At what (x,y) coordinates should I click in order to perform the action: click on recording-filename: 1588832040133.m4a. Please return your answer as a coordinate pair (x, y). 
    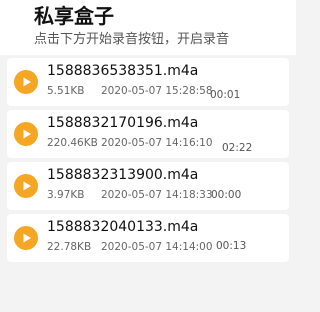
    Looking at the image, I should click on (123, 227).